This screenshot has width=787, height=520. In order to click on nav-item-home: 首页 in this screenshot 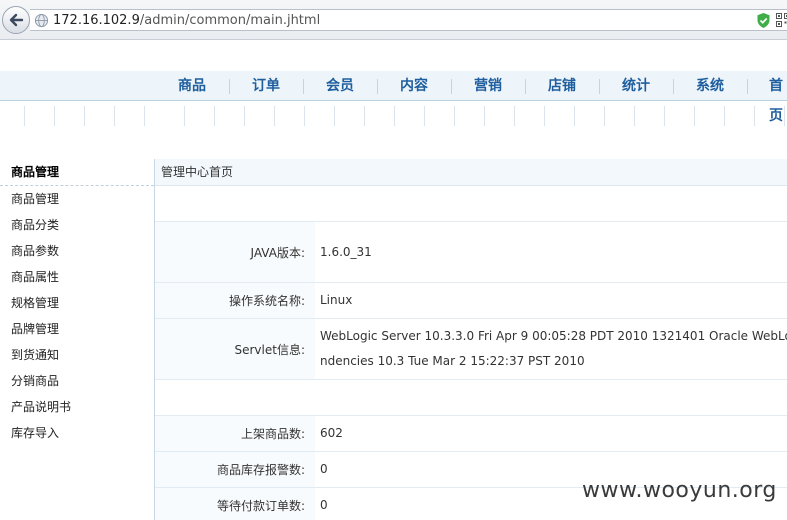, I will do `click(771, 97)`.